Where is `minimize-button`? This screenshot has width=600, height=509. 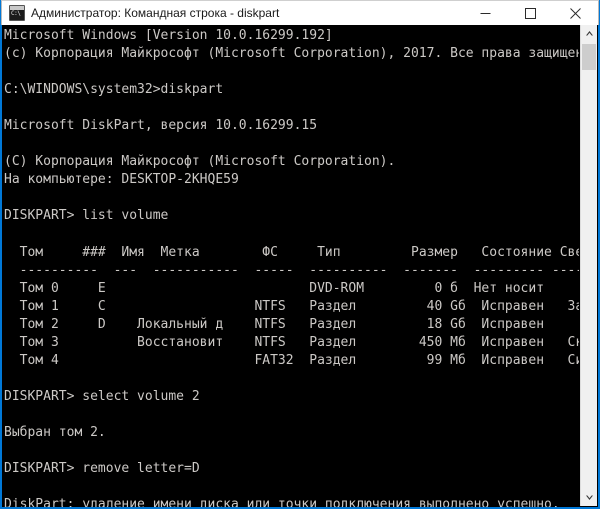 minimize-button is located at coordinates (485, 13).